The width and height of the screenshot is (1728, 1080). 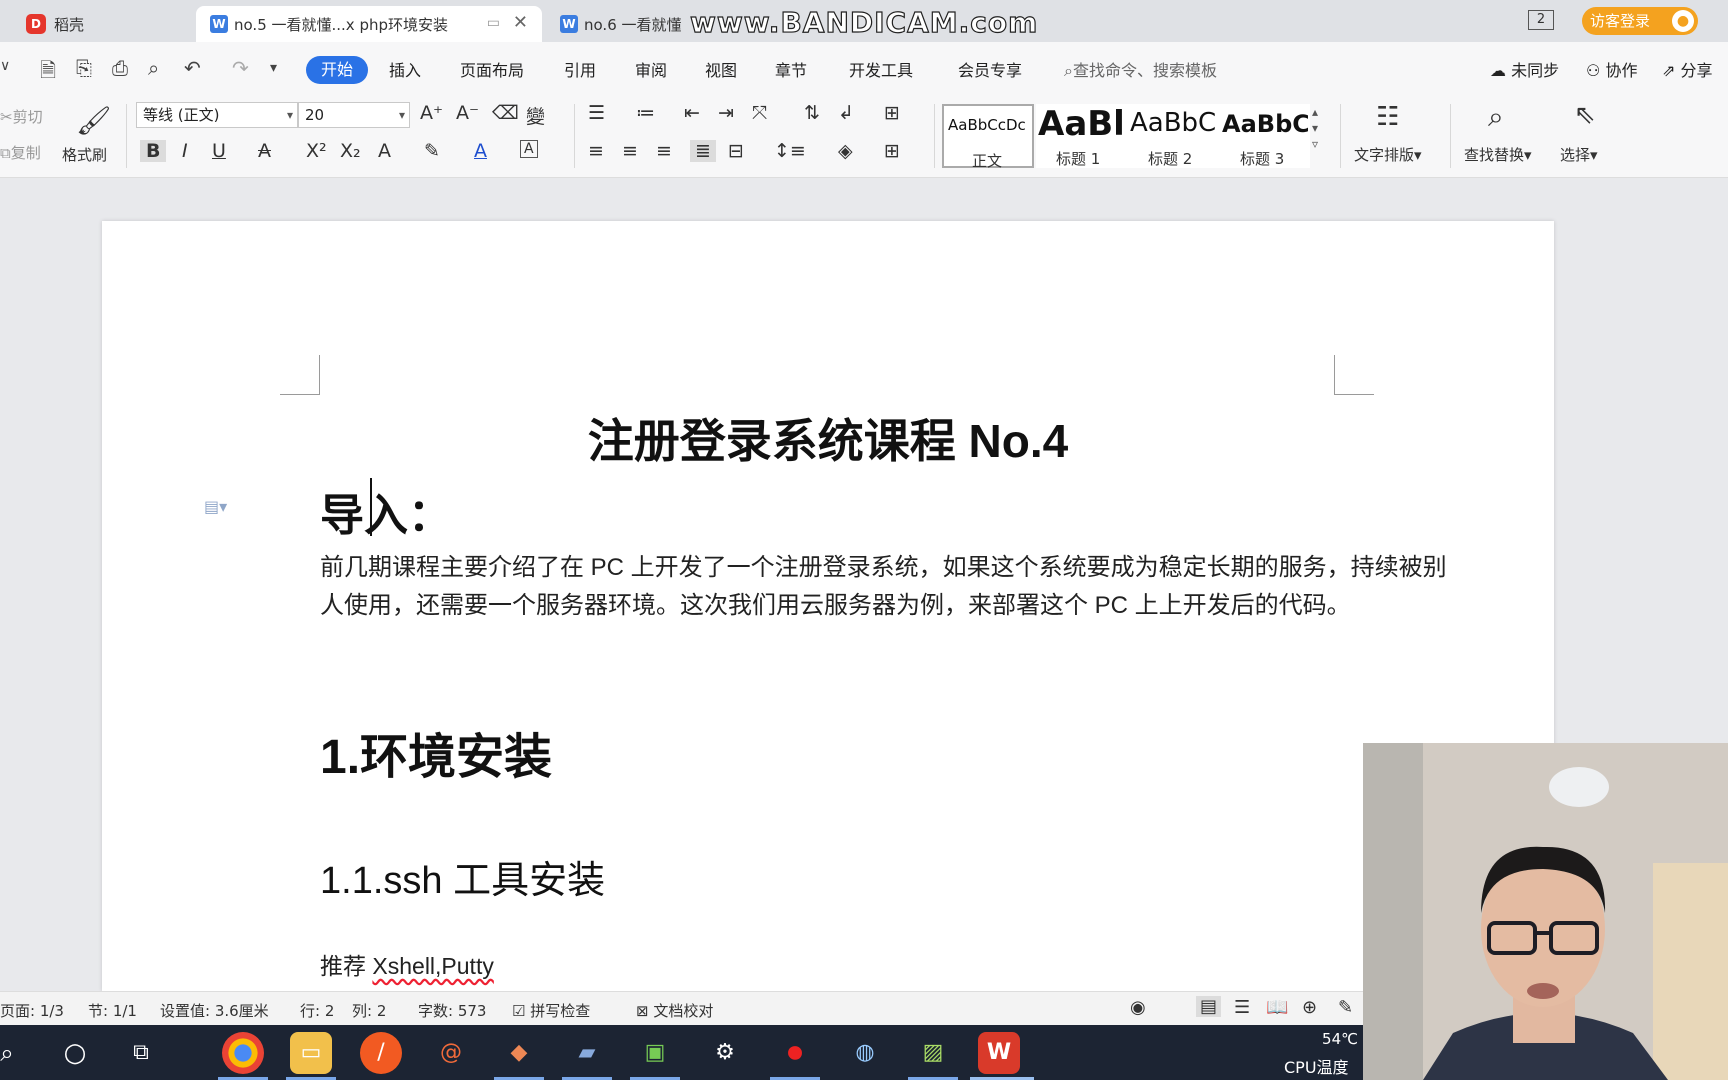 I want to click on chrome-icon, so click(x=243, y=1053).